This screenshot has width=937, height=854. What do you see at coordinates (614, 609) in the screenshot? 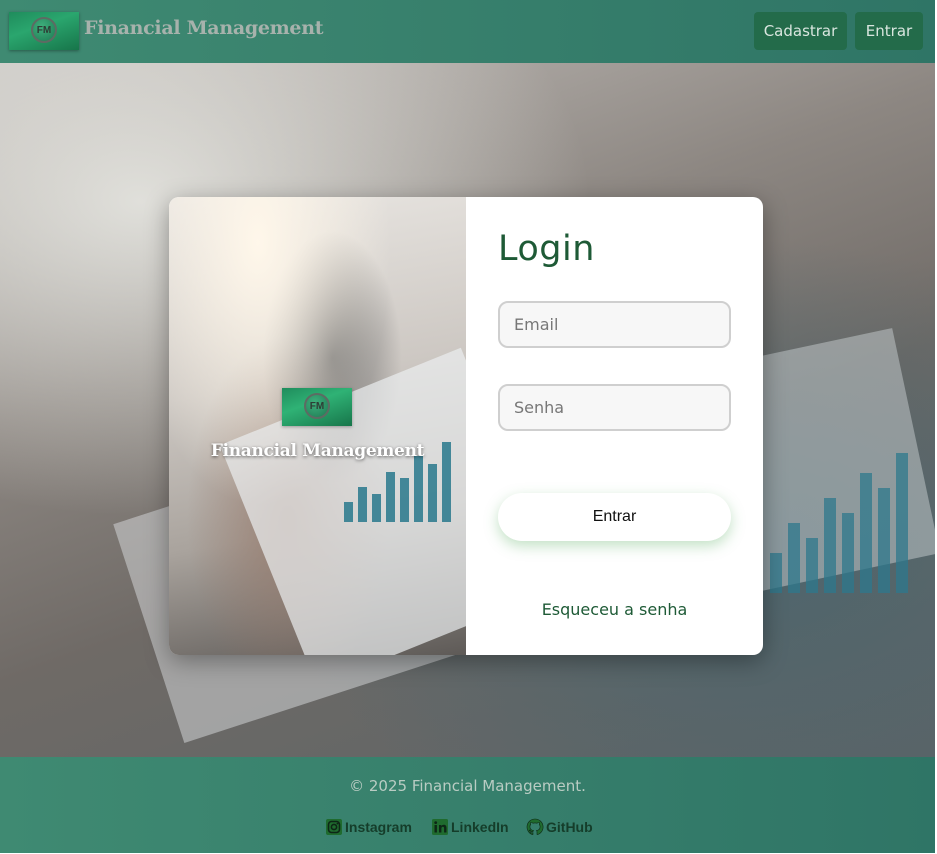
I see `forgot-password-link: Esqueceu a senha` at bounding box center [614, 609].